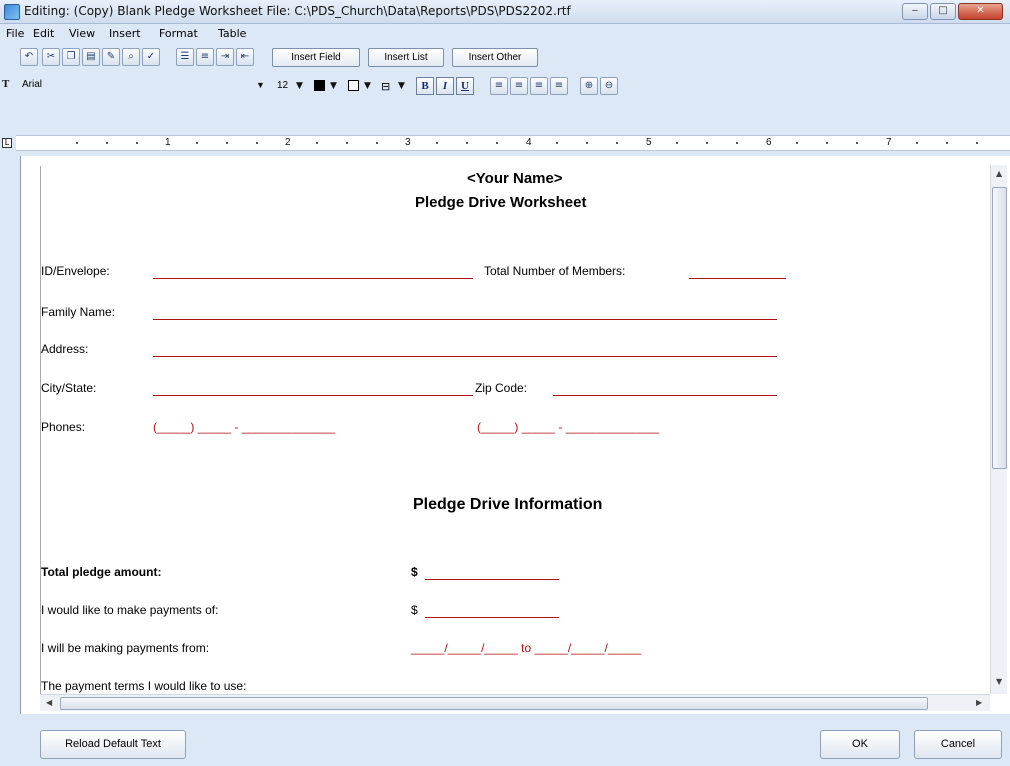  I want to click on minimize-button: ‒, so click(915, 11).